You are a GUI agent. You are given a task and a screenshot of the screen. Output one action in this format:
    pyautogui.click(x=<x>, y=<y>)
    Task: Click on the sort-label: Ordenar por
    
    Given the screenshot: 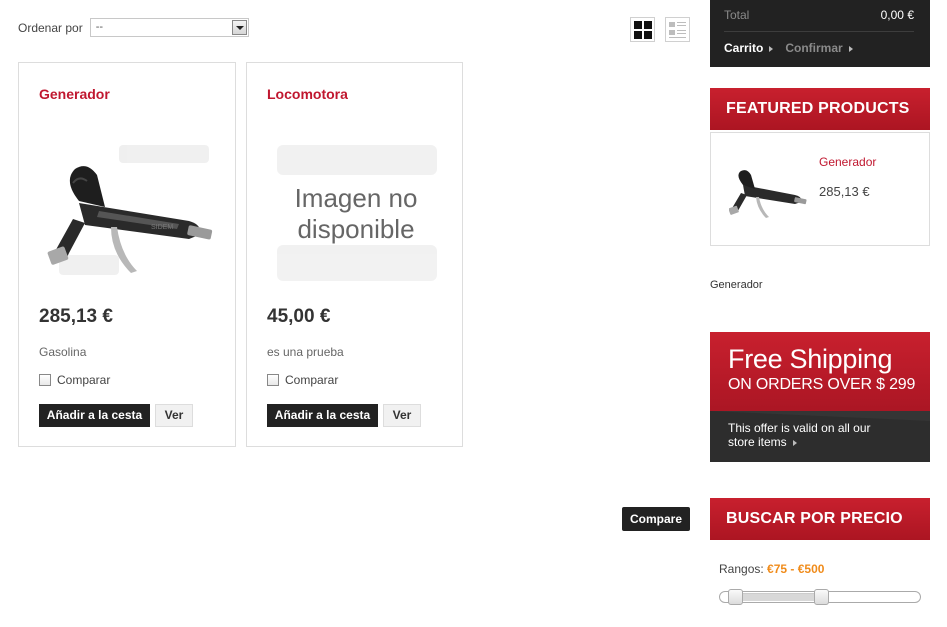 What is the action you would take?
    pyautogui.click(x=50, y=27)
    